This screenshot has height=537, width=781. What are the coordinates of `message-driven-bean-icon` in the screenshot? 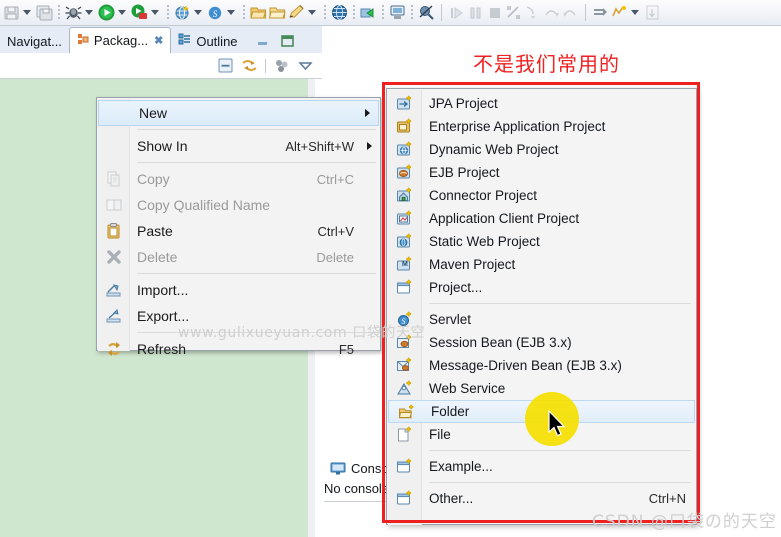 It's located at (405, 366).